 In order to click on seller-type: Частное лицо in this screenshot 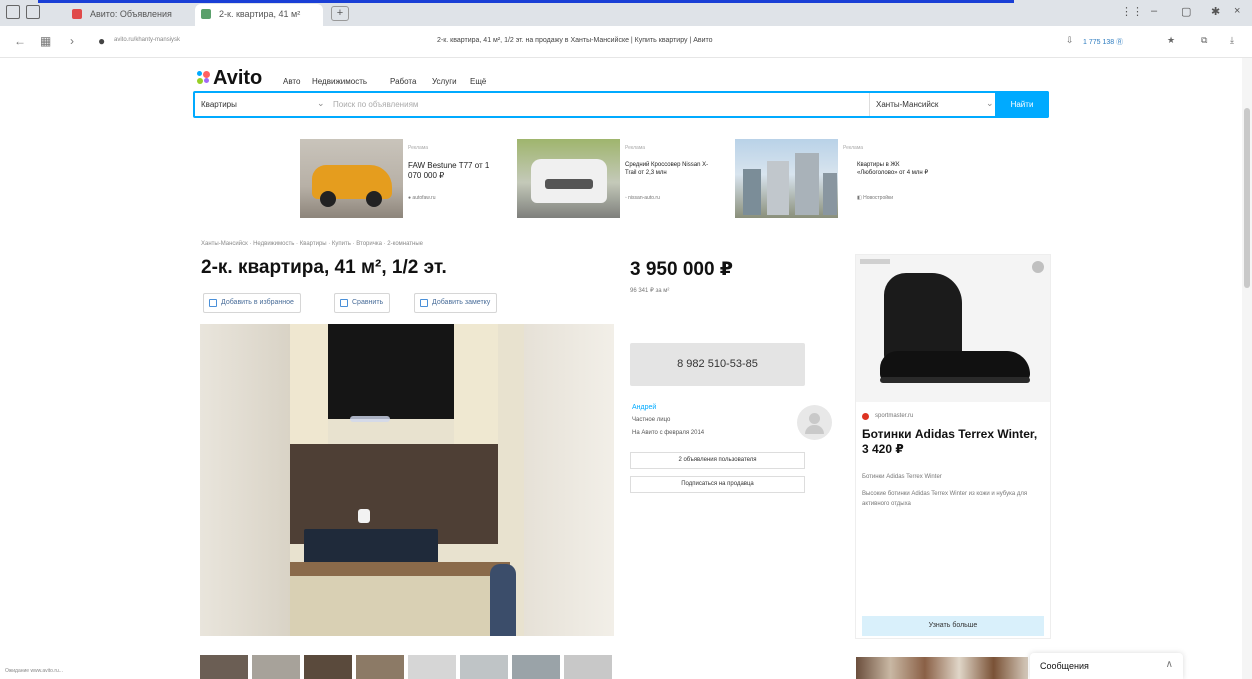, I will do `click(651, 420)`.